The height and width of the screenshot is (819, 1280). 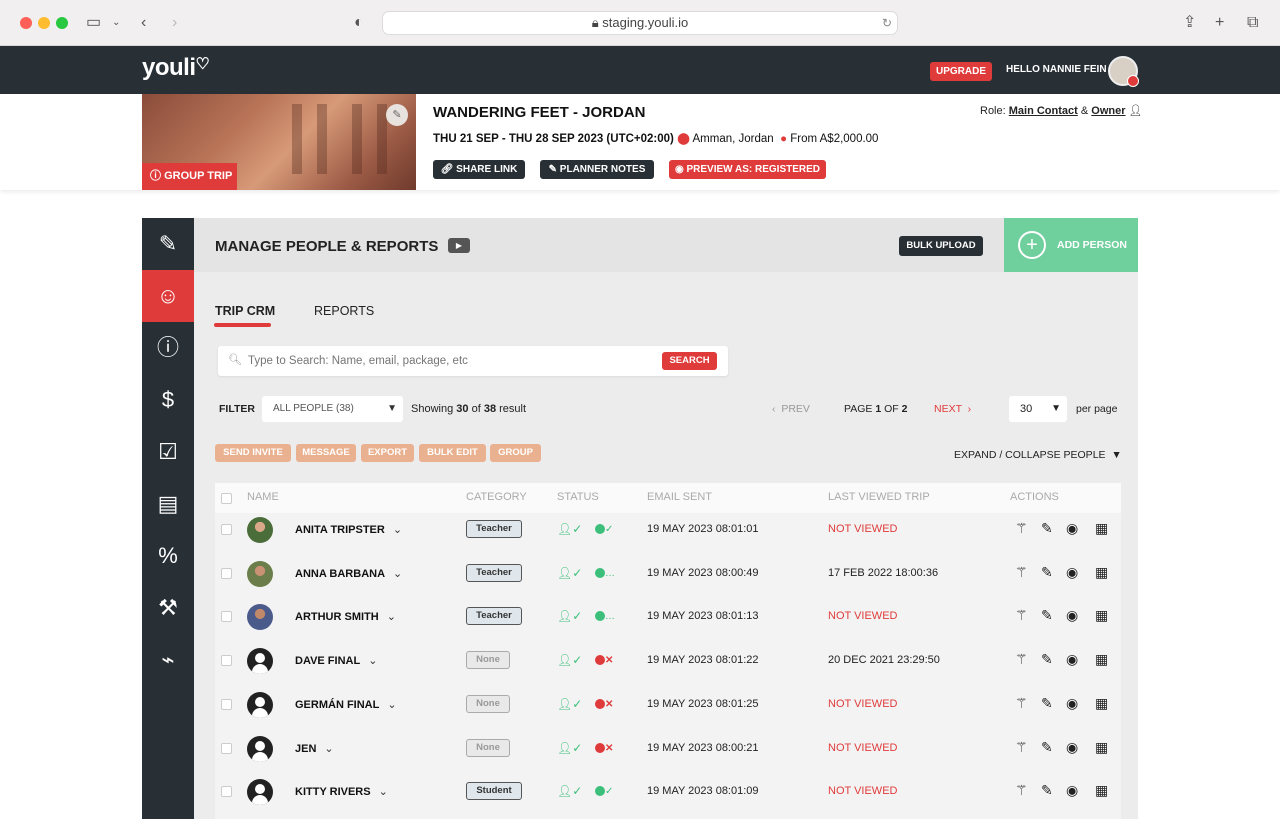 I want to click on shield-icon: ◐, so click(x=359, y=23).